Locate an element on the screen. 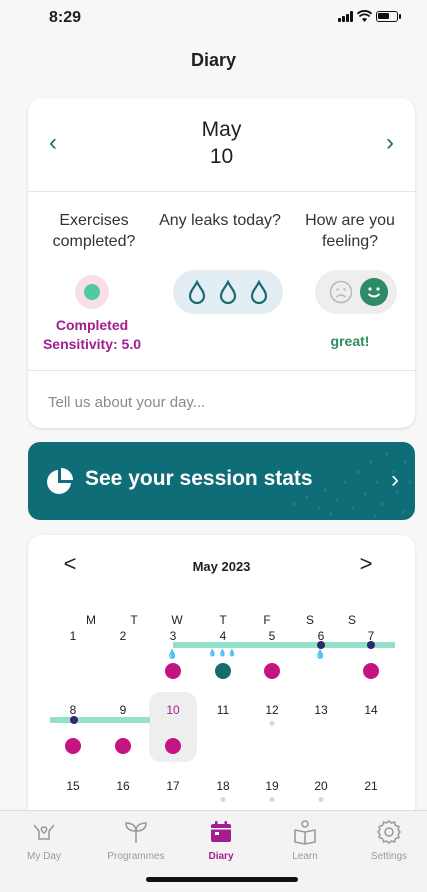  exercise-status-completed: Completed is located at coordinates (92, 325).